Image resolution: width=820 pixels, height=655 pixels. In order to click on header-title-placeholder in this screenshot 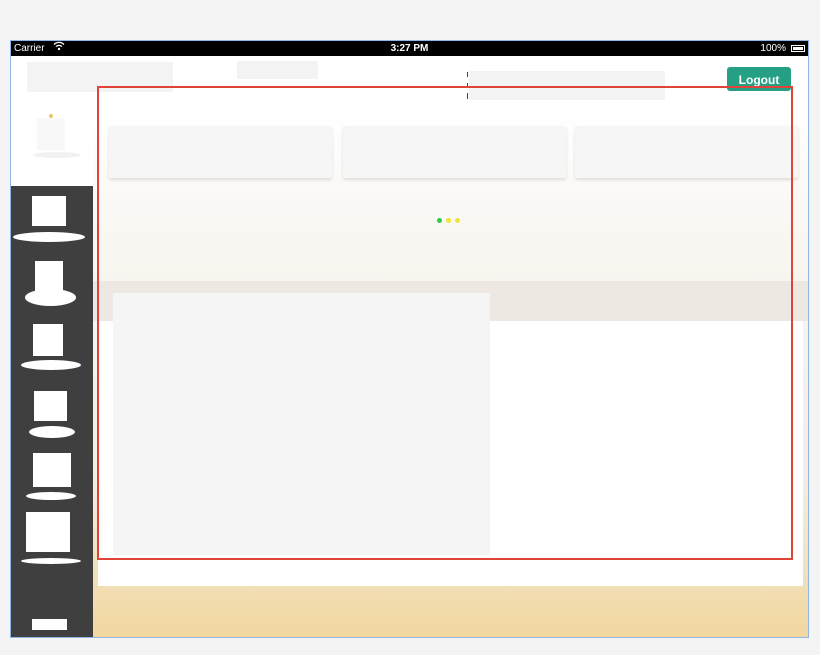, I will do `click(277, 70)`.